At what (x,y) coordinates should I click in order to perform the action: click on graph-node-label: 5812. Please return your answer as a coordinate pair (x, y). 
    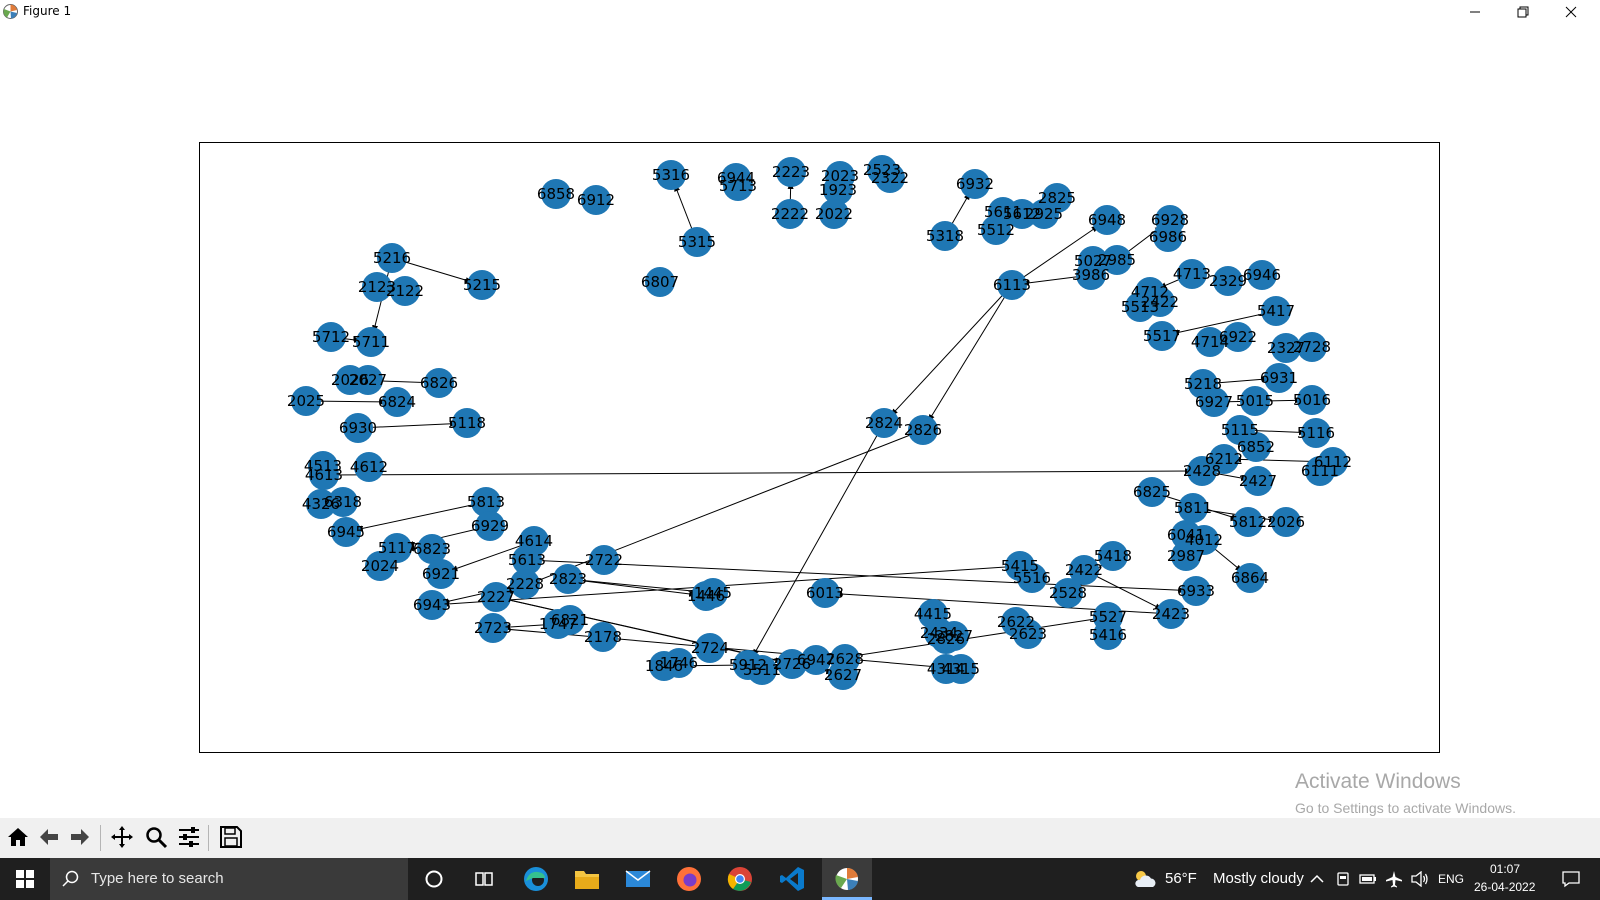
    Looking at the image, I should click on (1248, 522).